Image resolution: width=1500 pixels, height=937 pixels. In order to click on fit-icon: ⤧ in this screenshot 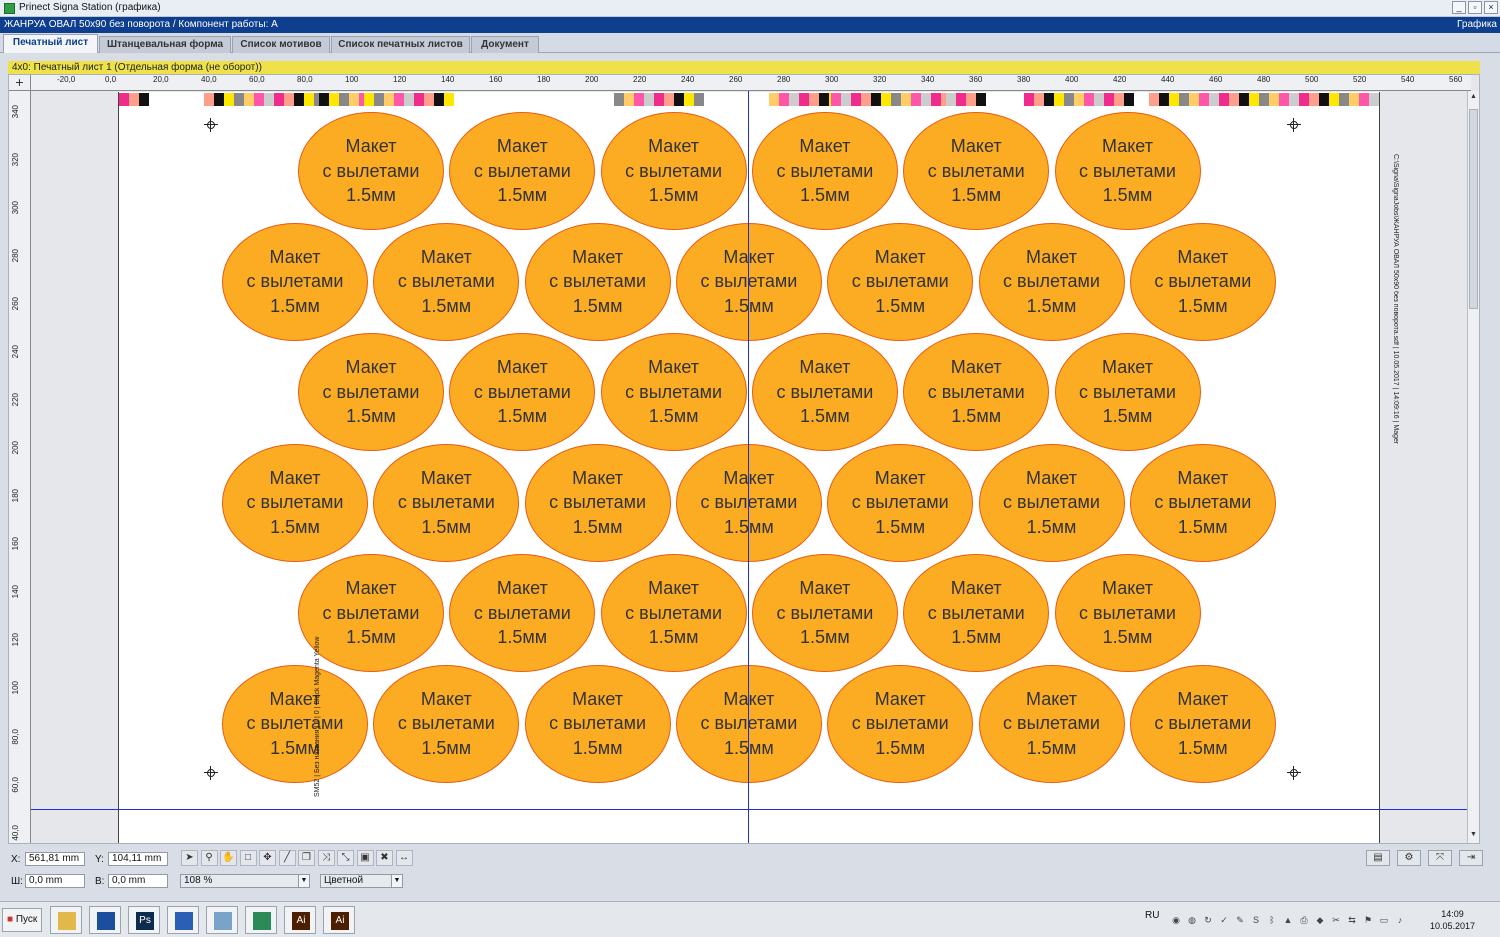, I will do `click(1440, 858)`.